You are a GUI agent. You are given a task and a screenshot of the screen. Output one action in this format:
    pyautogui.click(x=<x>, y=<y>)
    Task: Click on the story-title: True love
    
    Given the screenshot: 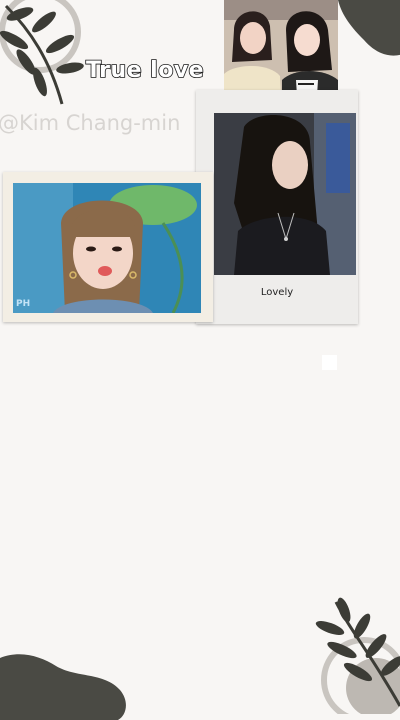 What is the action you would take?
    pyautogui.click(x=145, y=70)
    